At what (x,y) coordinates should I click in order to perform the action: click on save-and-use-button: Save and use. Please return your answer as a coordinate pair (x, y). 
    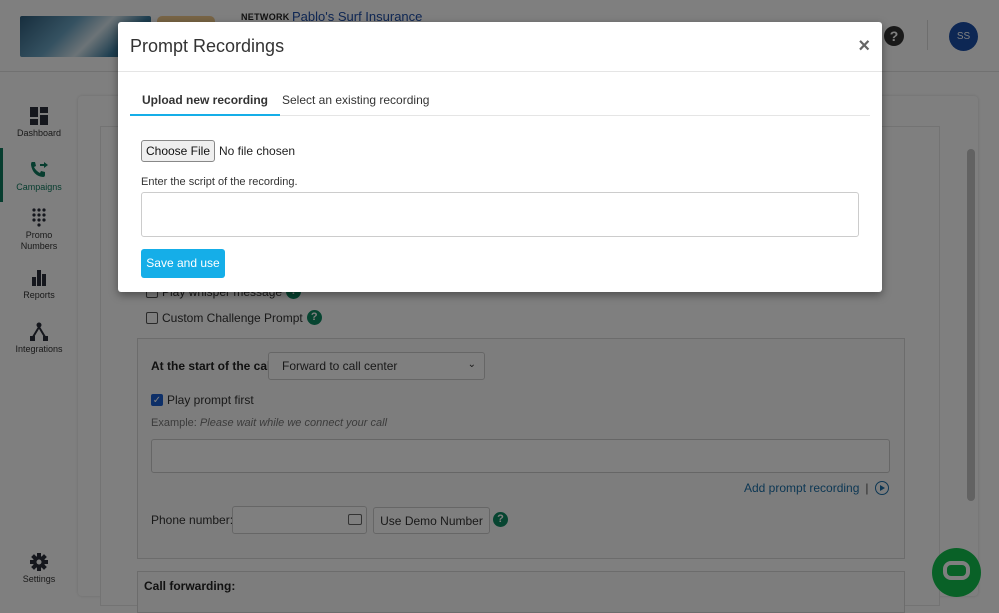
    Looking at the image, I should click on (183, 263).